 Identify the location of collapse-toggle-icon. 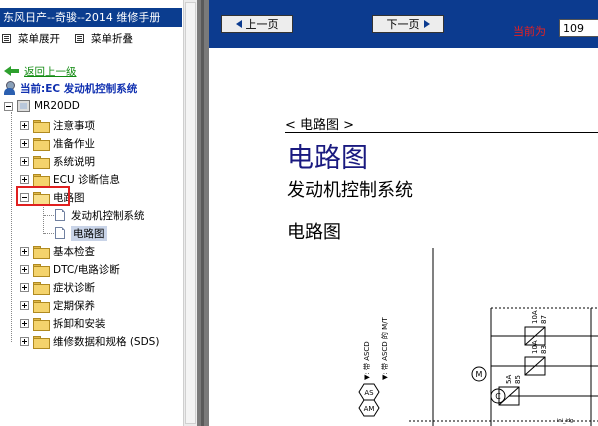
(8, 106).